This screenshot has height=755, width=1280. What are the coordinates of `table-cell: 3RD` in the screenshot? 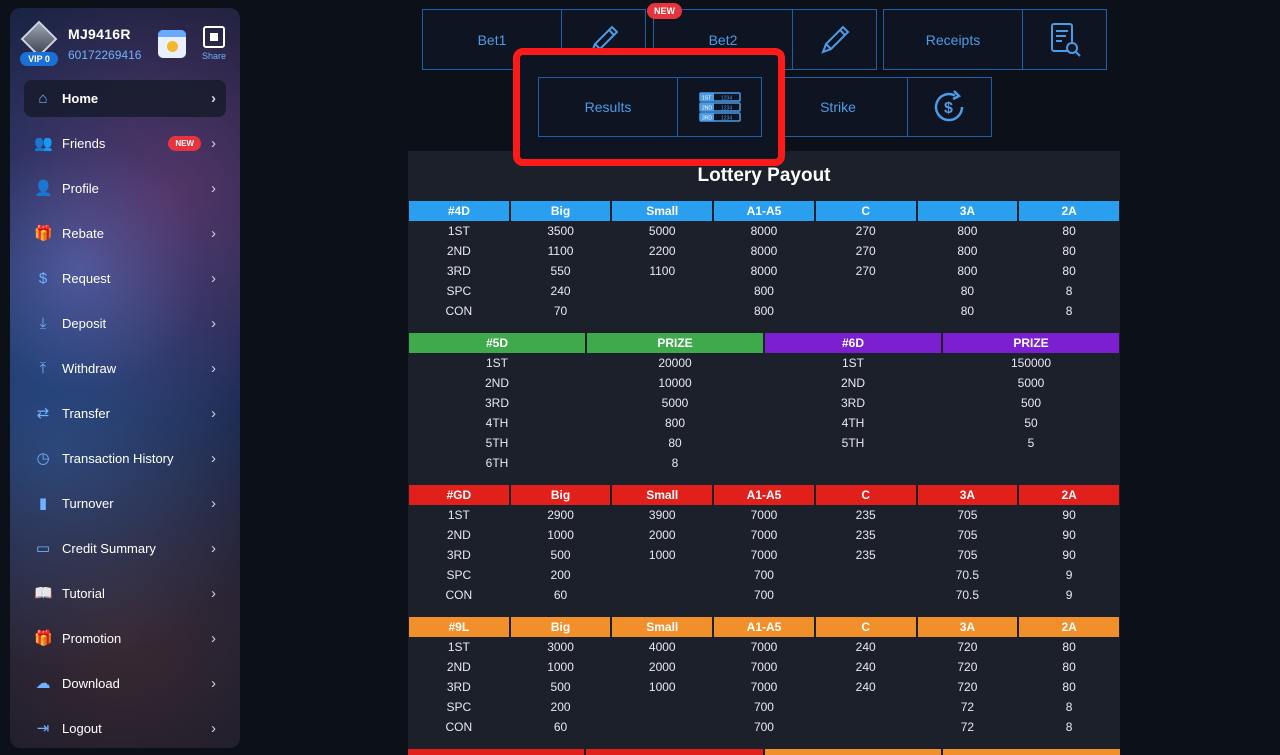 It's located at (458, 271).